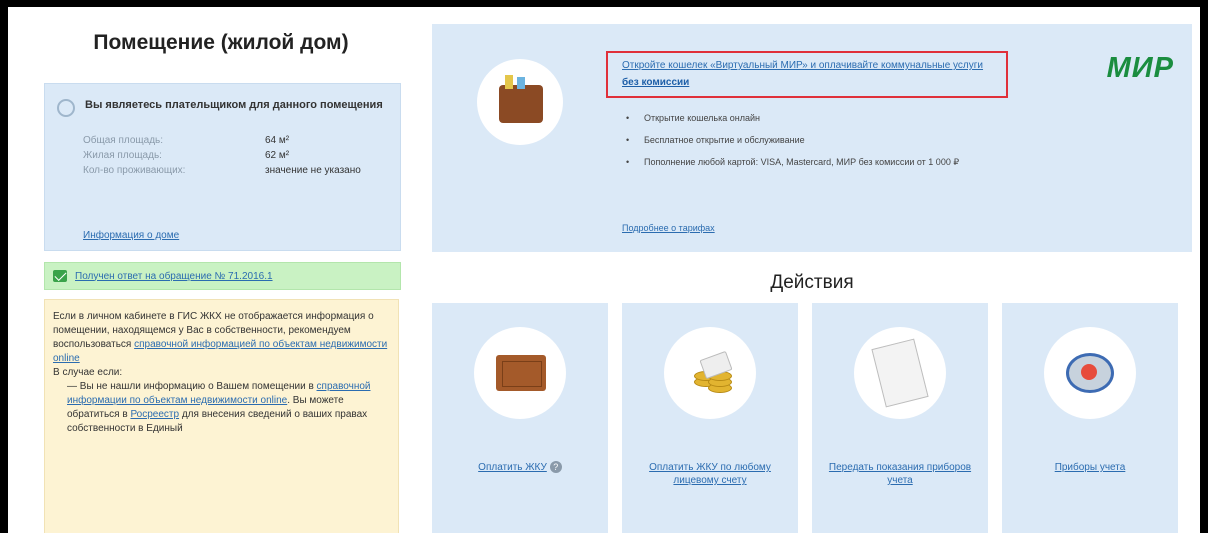  I want to click on coins-icon, so click(711, 372).